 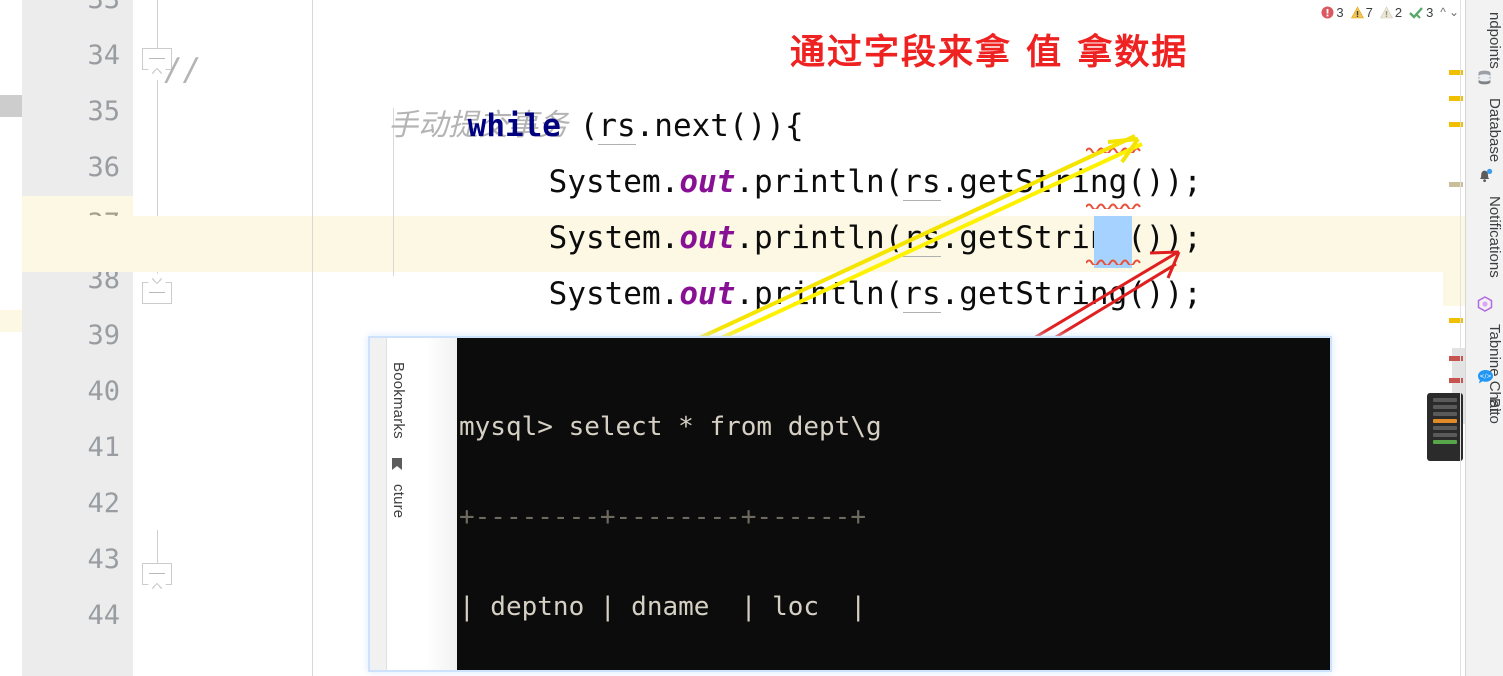 What do you see at coordinates (183, 70) in the screenshot?
I see `comment-slashes: //` at bounding box center [183, 70].